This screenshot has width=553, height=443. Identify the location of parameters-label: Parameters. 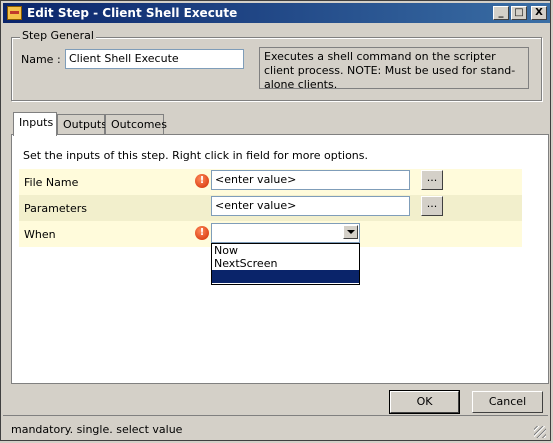
(55, 208).